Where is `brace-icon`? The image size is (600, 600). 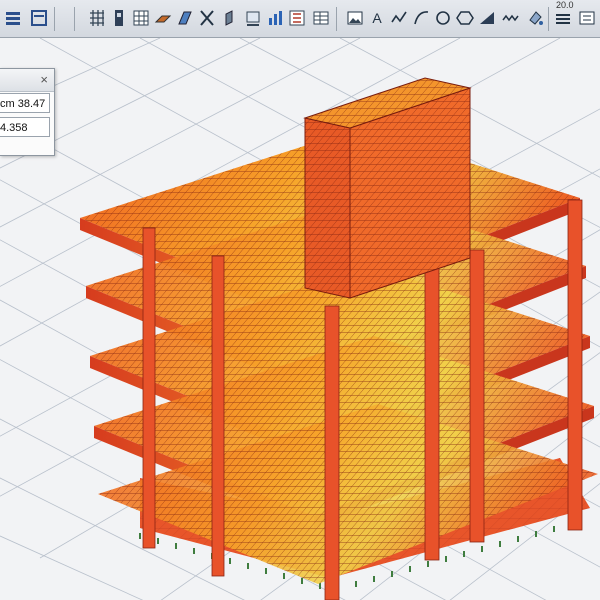
brace-icon is located at coordinates (207, 18).